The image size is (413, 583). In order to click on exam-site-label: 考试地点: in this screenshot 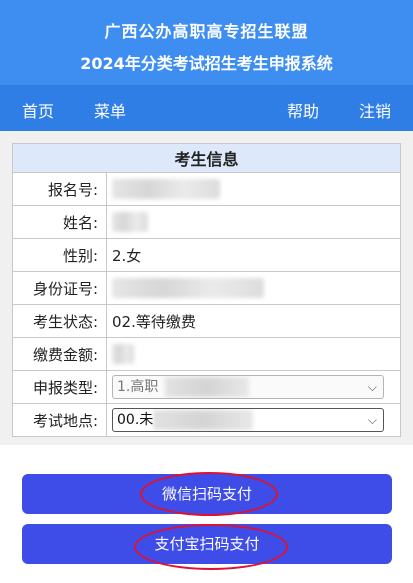, I will do `click(59, 420)`.